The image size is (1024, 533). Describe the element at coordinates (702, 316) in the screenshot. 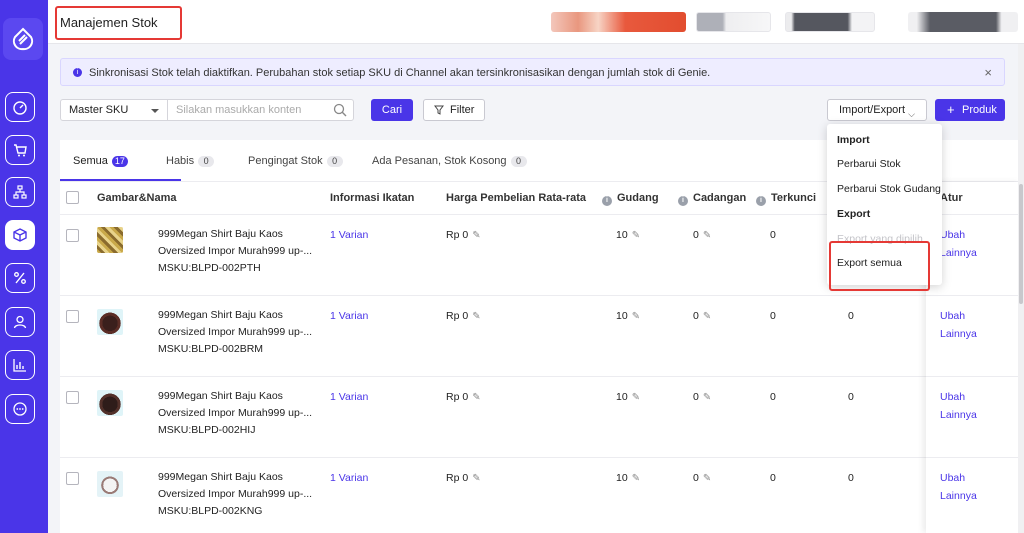

I see `reserve-cell: 0 ✎` at that location.